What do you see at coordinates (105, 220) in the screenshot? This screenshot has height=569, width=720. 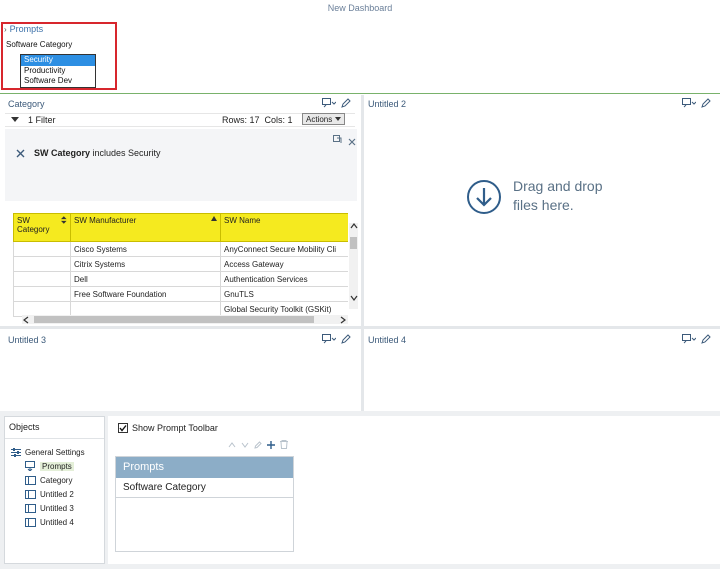 I see `column-header-label: SW Manufacturer` at bounding box center [105, 220].